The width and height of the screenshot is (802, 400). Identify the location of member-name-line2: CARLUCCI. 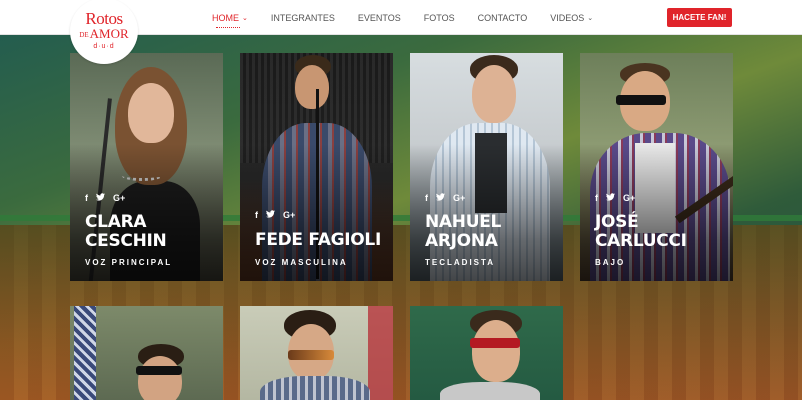
(641, 241).